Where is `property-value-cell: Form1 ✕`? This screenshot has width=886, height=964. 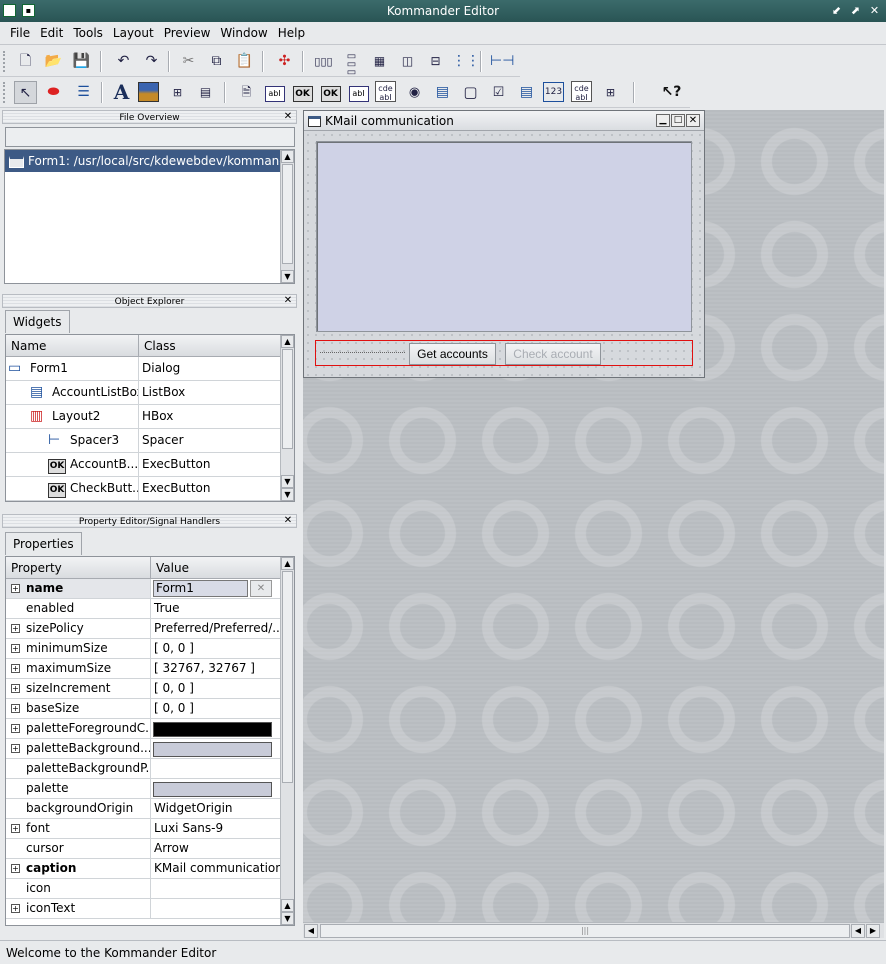 property-value-cell: Form1 ✕ is located at coordinates (216, 588).